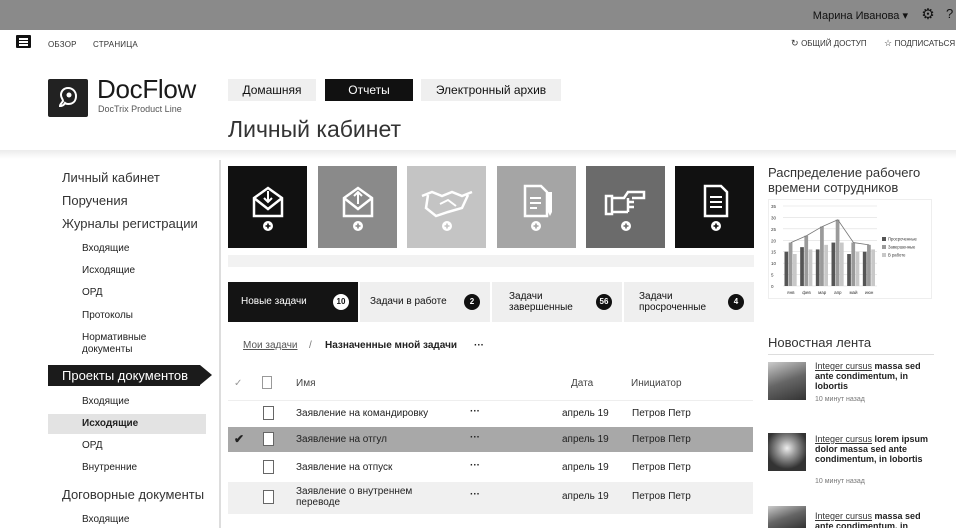  Describe the element at coordinates (127, 343) in the screenshot. I see `nav-journals-normative: Нормативные документы` at that location.